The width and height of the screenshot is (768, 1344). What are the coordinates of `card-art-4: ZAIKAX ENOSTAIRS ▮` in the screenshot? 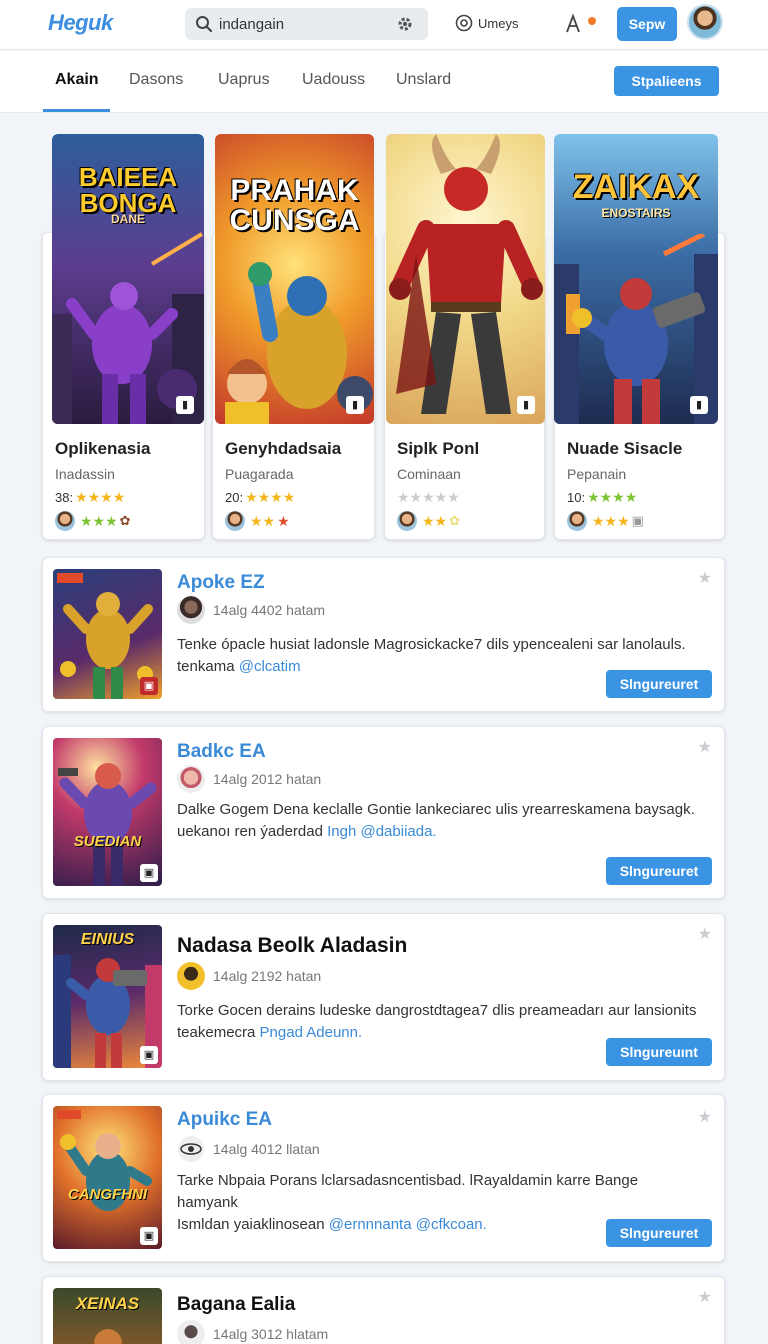 It's located at (636, 279).